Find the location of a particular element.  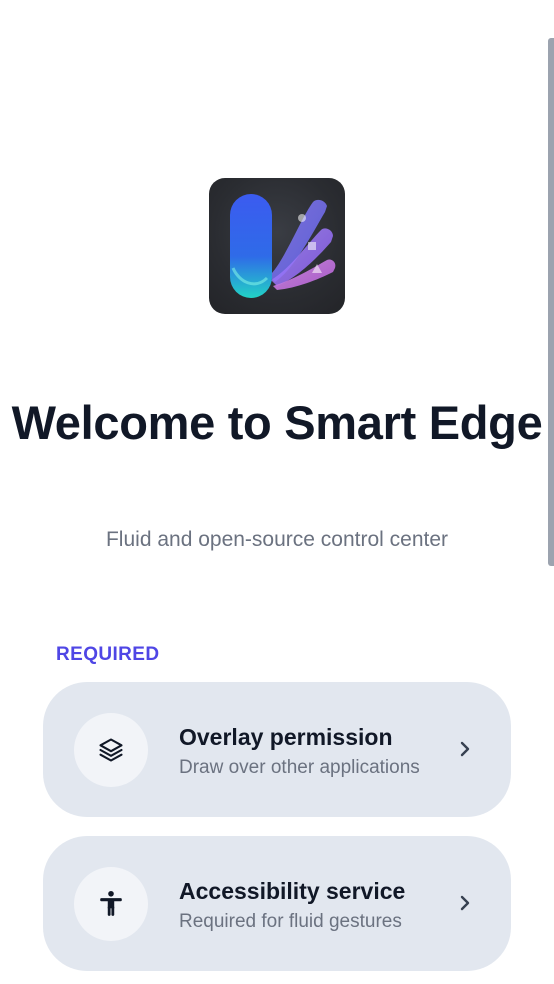

accessibility-service-description: Required for fluid gestures is located at coordinates (290, 921).